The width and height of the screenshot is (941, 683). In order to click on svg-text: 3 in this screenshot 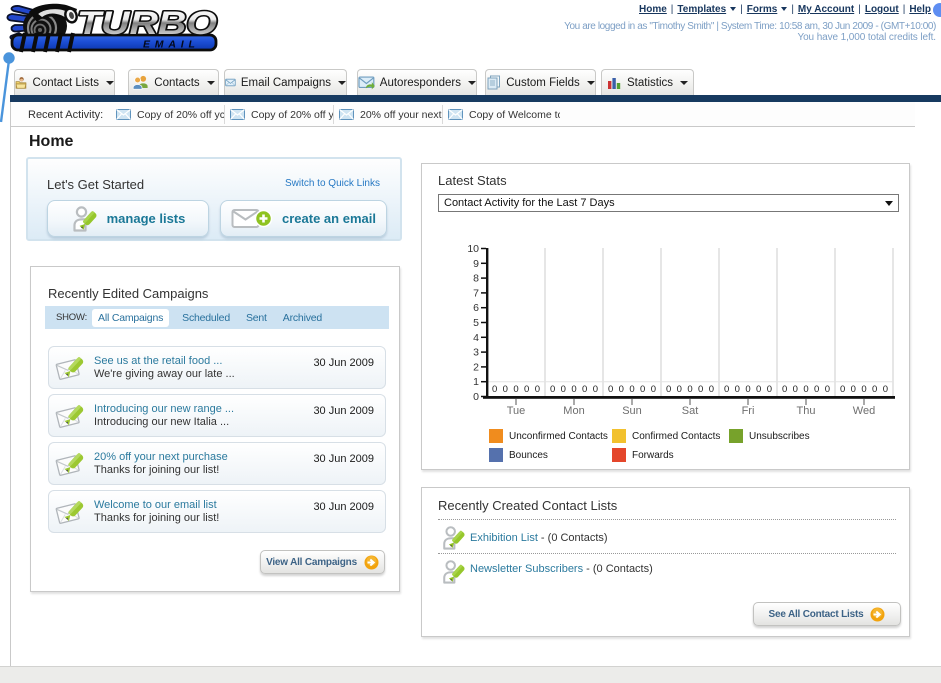, I will do `click(476, 353)`.